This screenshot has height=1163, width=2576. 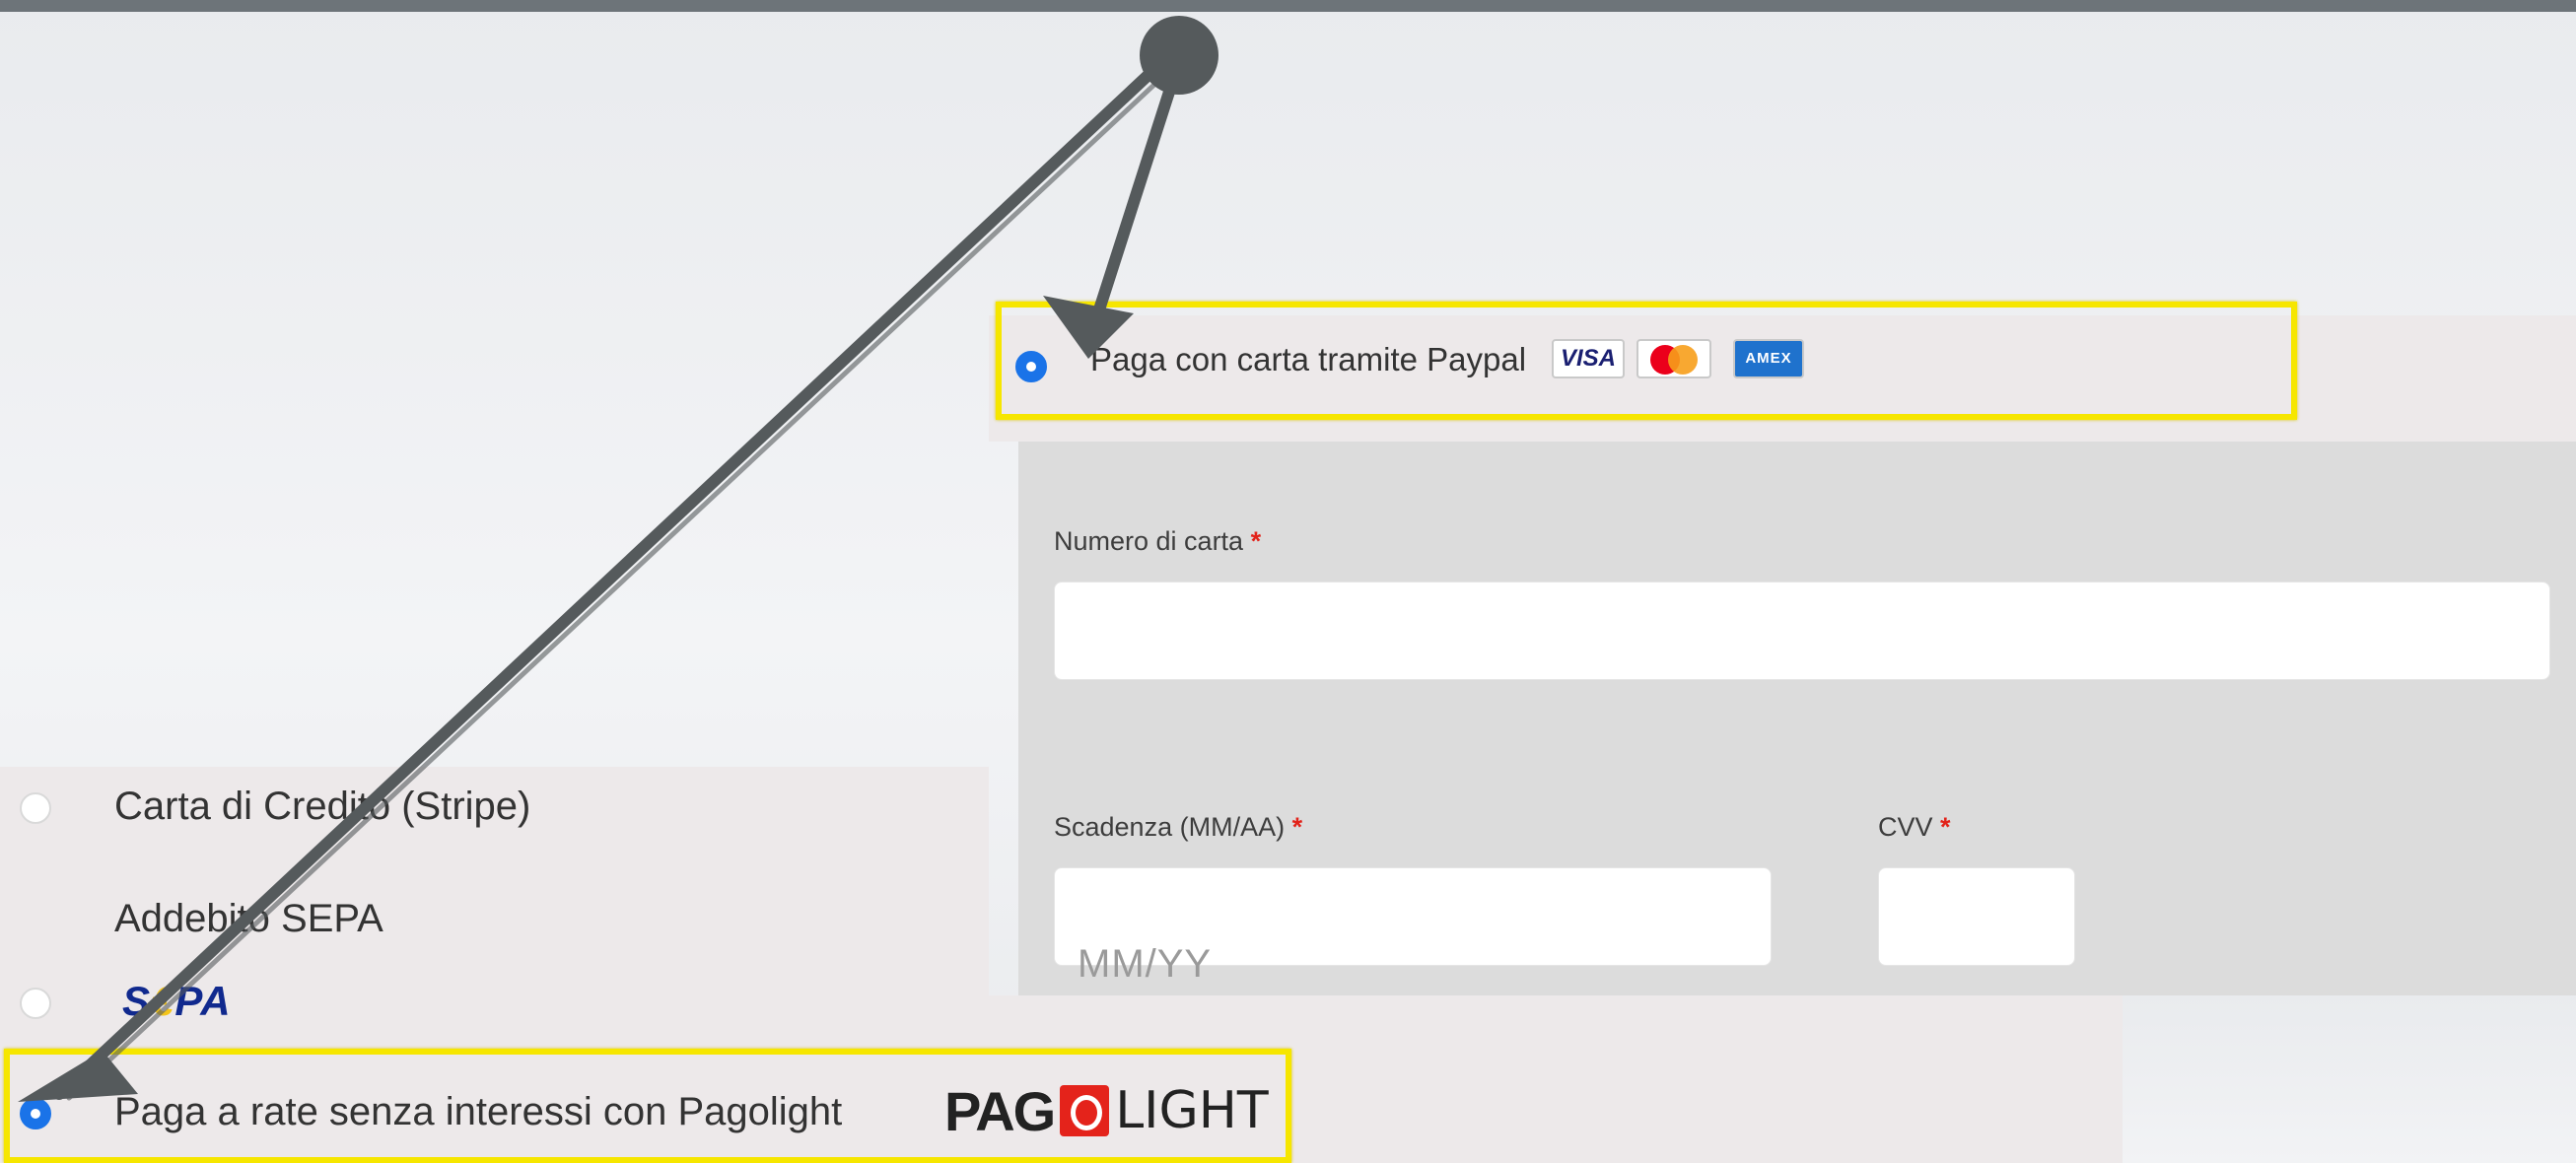 What do you see at coordinates (78, 1076) in the screenshot?
I see `arrow-head-pagolight` at bounding box center [78, 1076].